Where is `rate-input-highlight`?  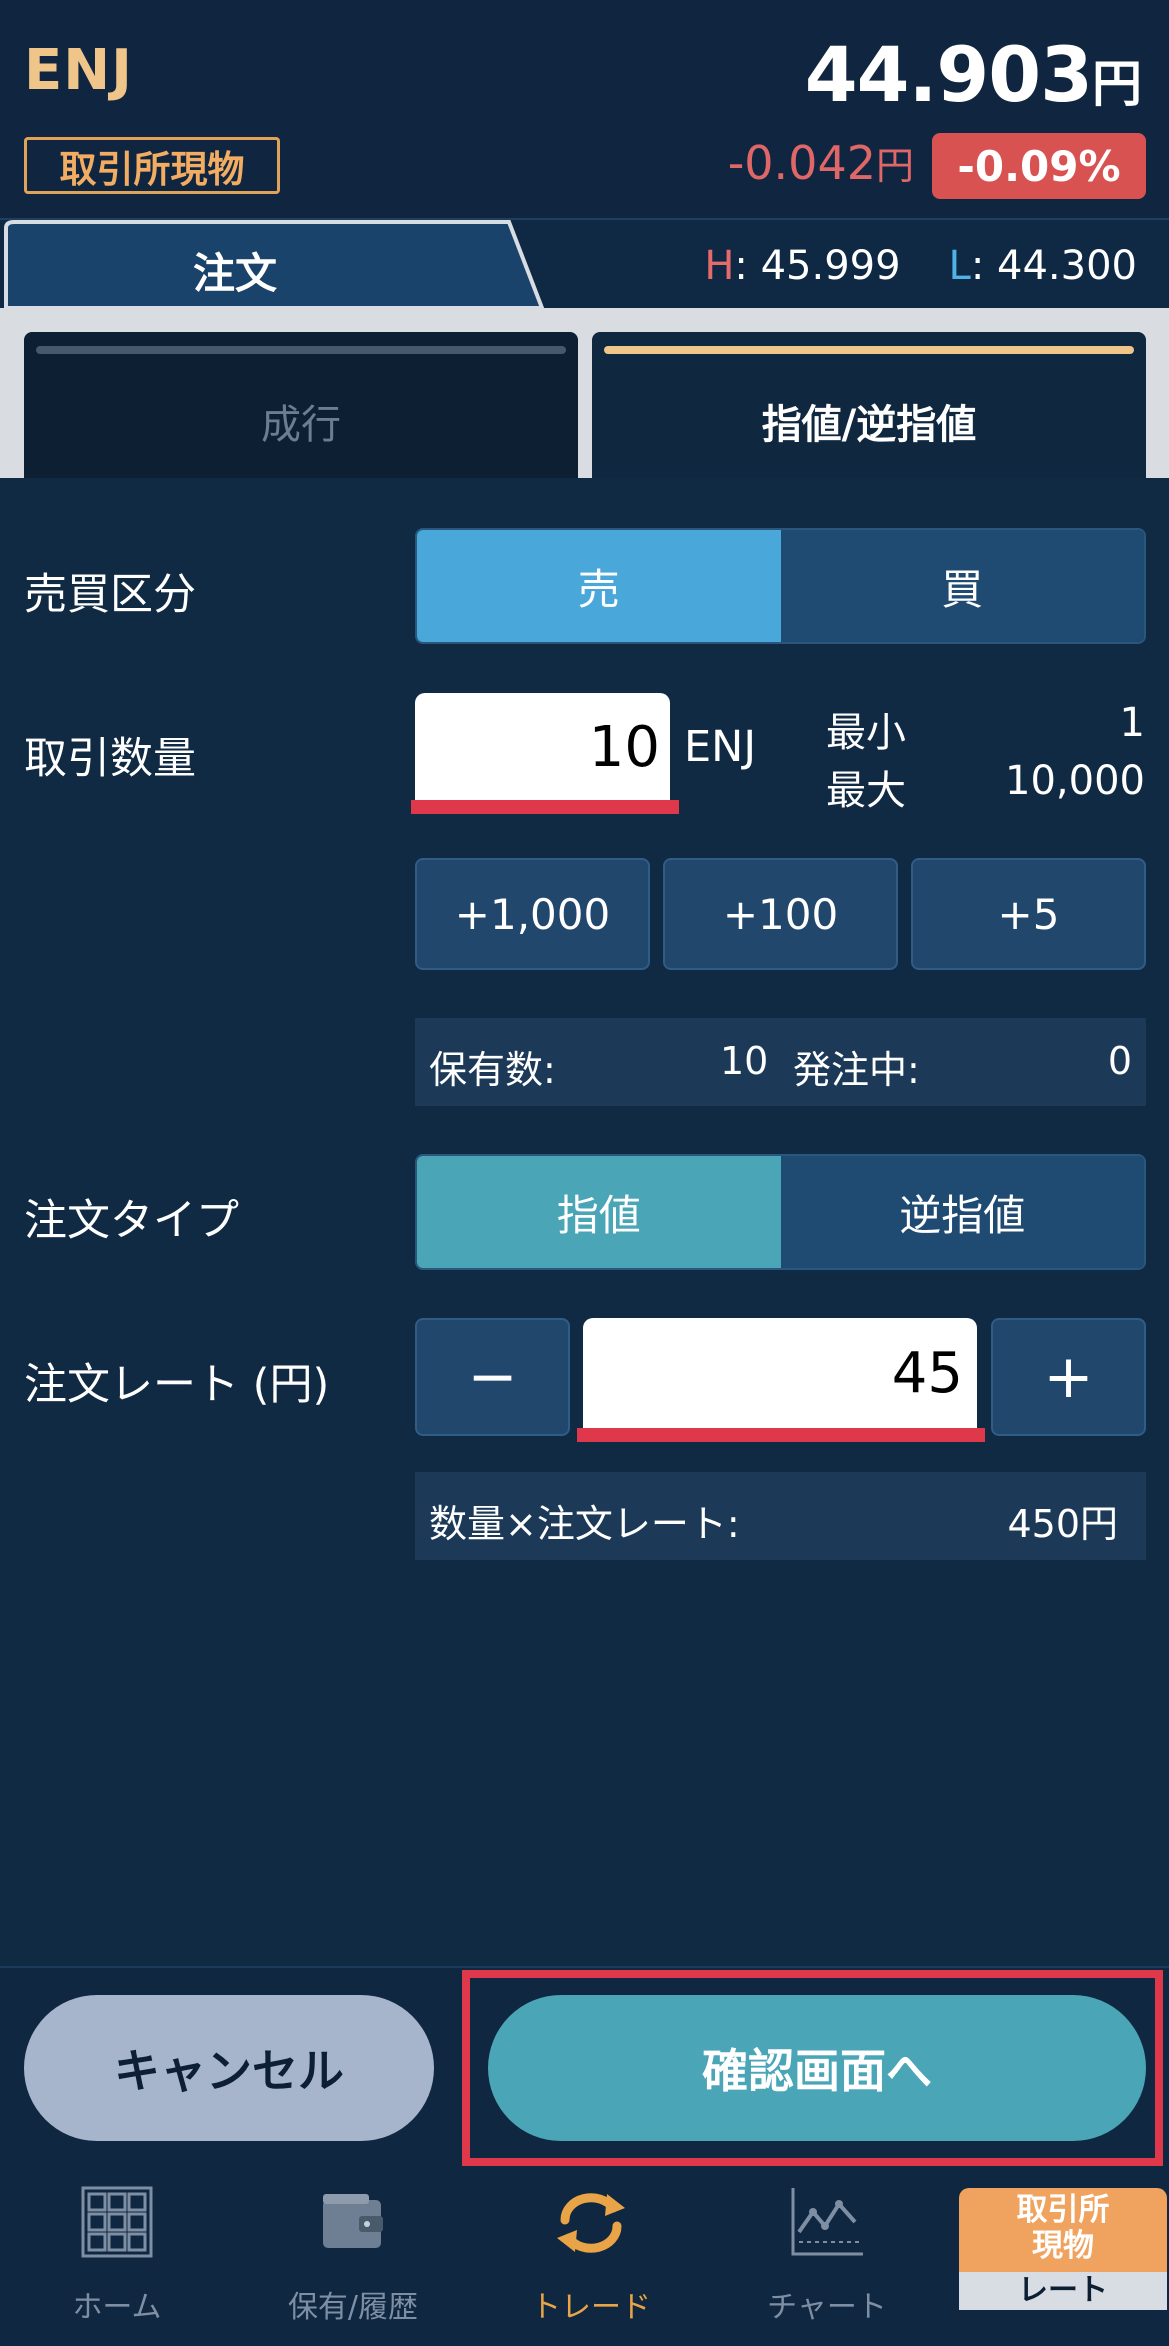 rate-input-highlight is located at coordinates (781, 1435).